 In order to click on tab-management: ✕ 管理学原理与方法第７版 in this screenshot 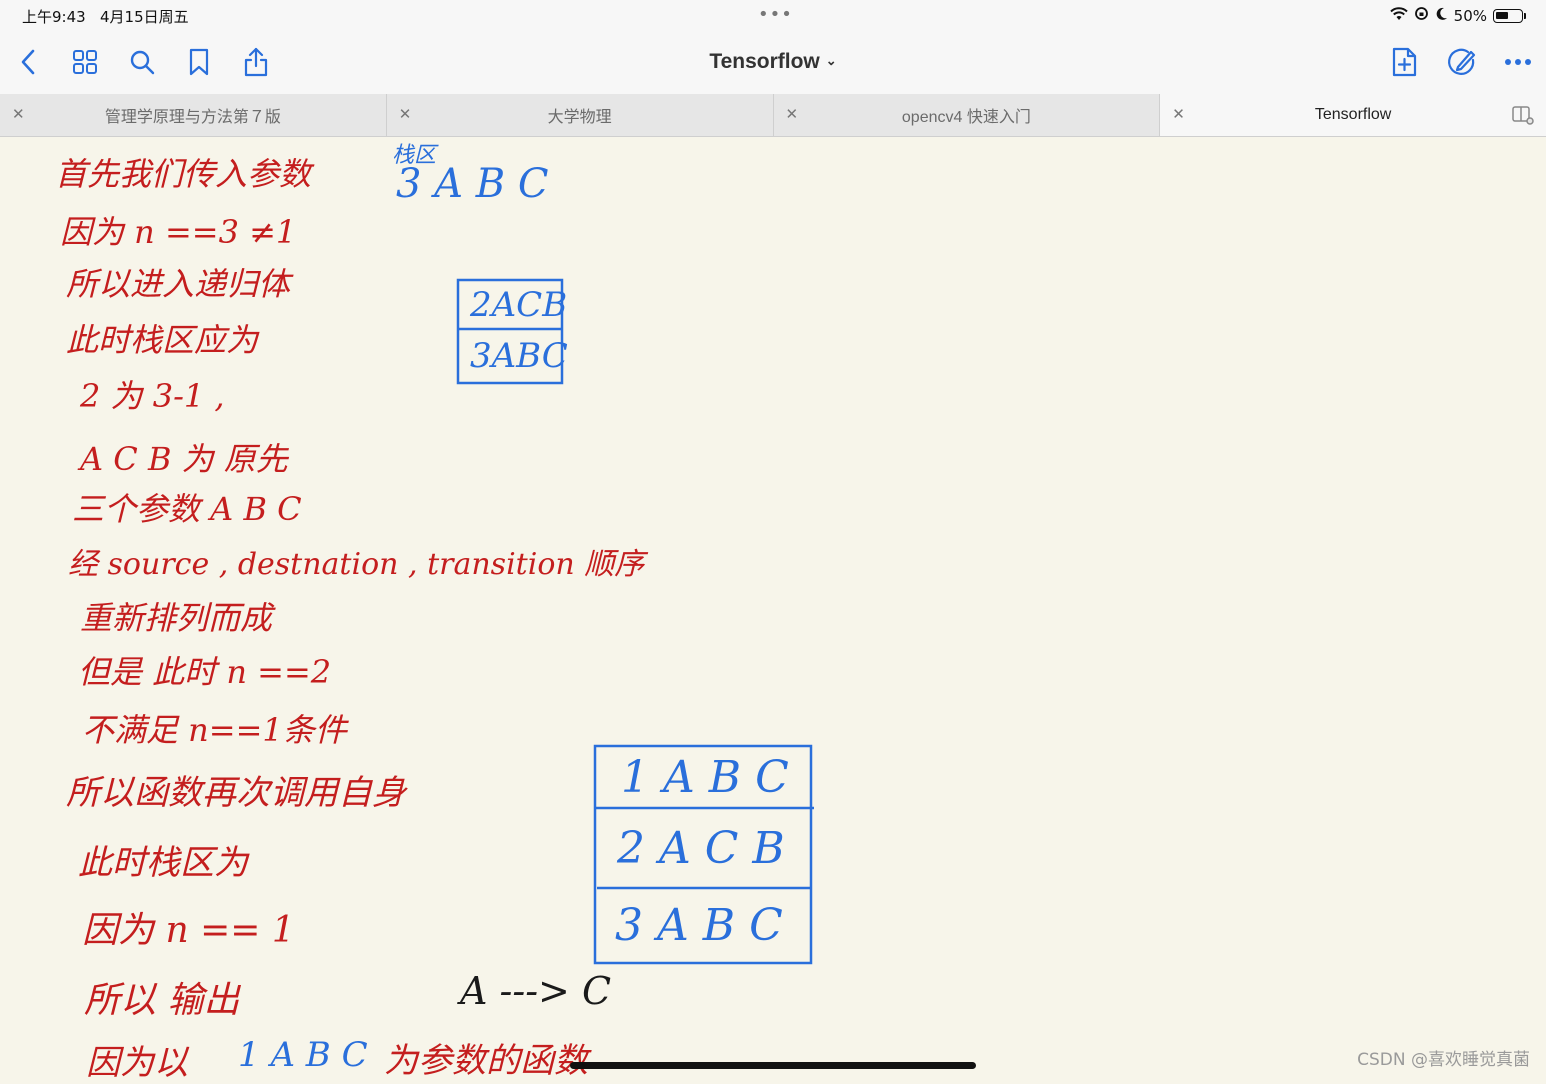, I will do `click(193, 115)`.